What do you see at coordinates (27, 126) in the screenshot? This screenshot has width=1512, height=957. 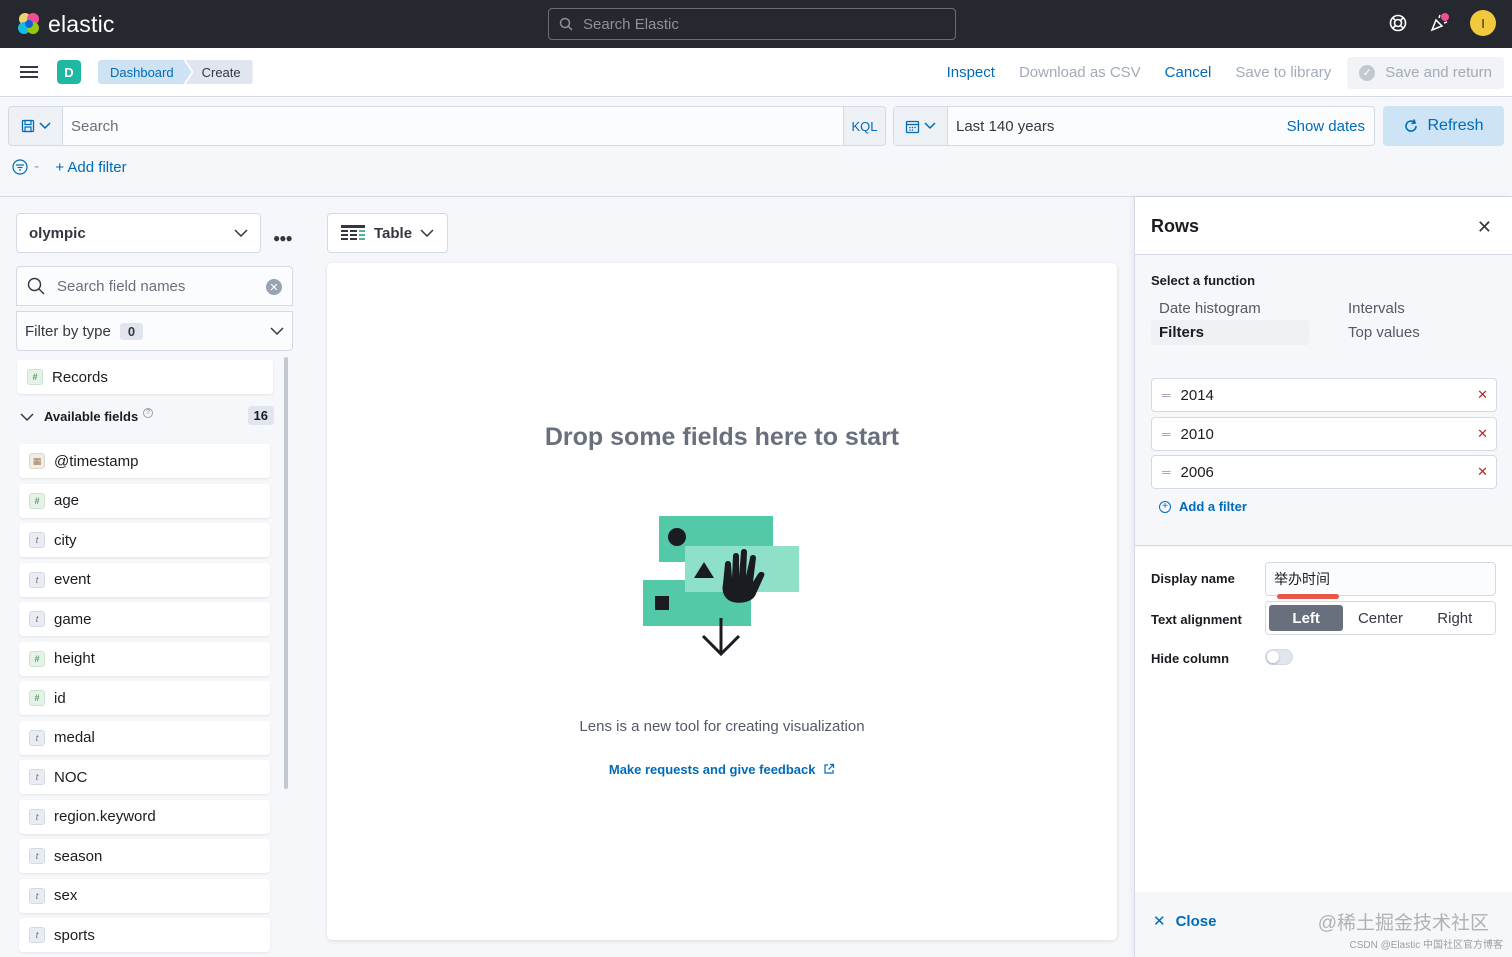 I see `save-icon` at bounding box center [27, 126].